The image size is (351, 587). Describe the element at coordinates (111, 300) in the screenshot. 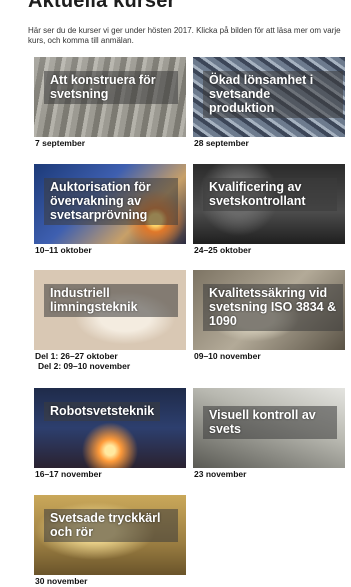

I see `course-title: Industriell limningsteknik` at that location.